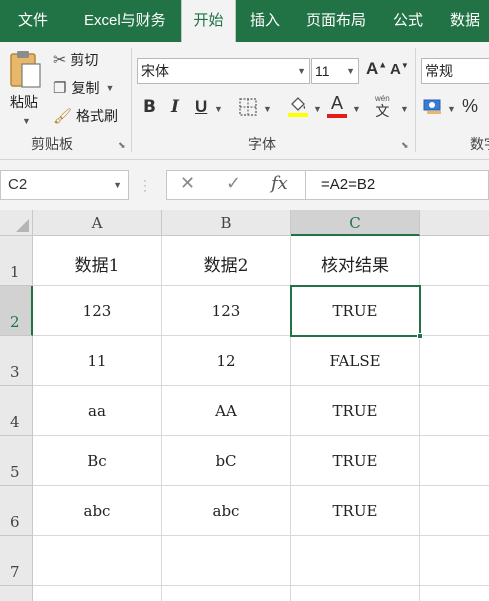 Image resolution: width=489 pixels, height=601 pixels. What do you see at coordinates (97, 223) in the screenshot?
I see `column-header-a: A` at bounding box center [97, 223].